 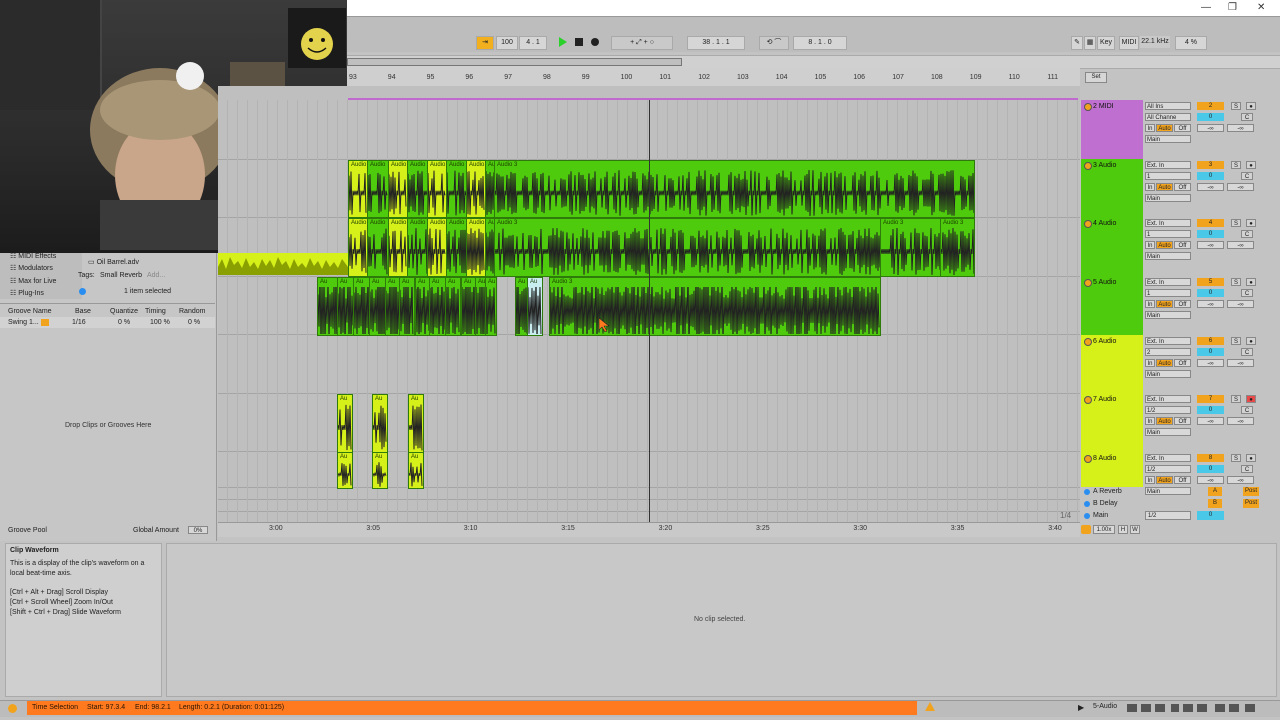 I want to click on category-modulators: ☷ Modulators, so click(x=31, y=268).